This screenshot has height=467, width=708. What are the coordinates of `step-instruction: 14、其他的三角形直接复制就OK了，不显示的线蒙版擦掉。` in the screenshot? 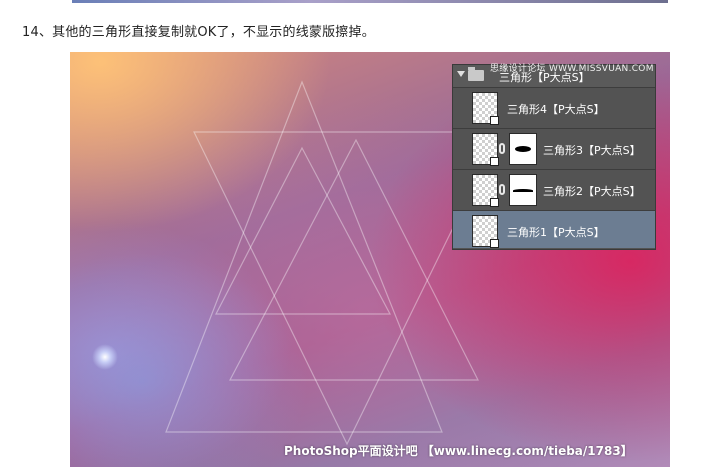 It's located at (198, 32).